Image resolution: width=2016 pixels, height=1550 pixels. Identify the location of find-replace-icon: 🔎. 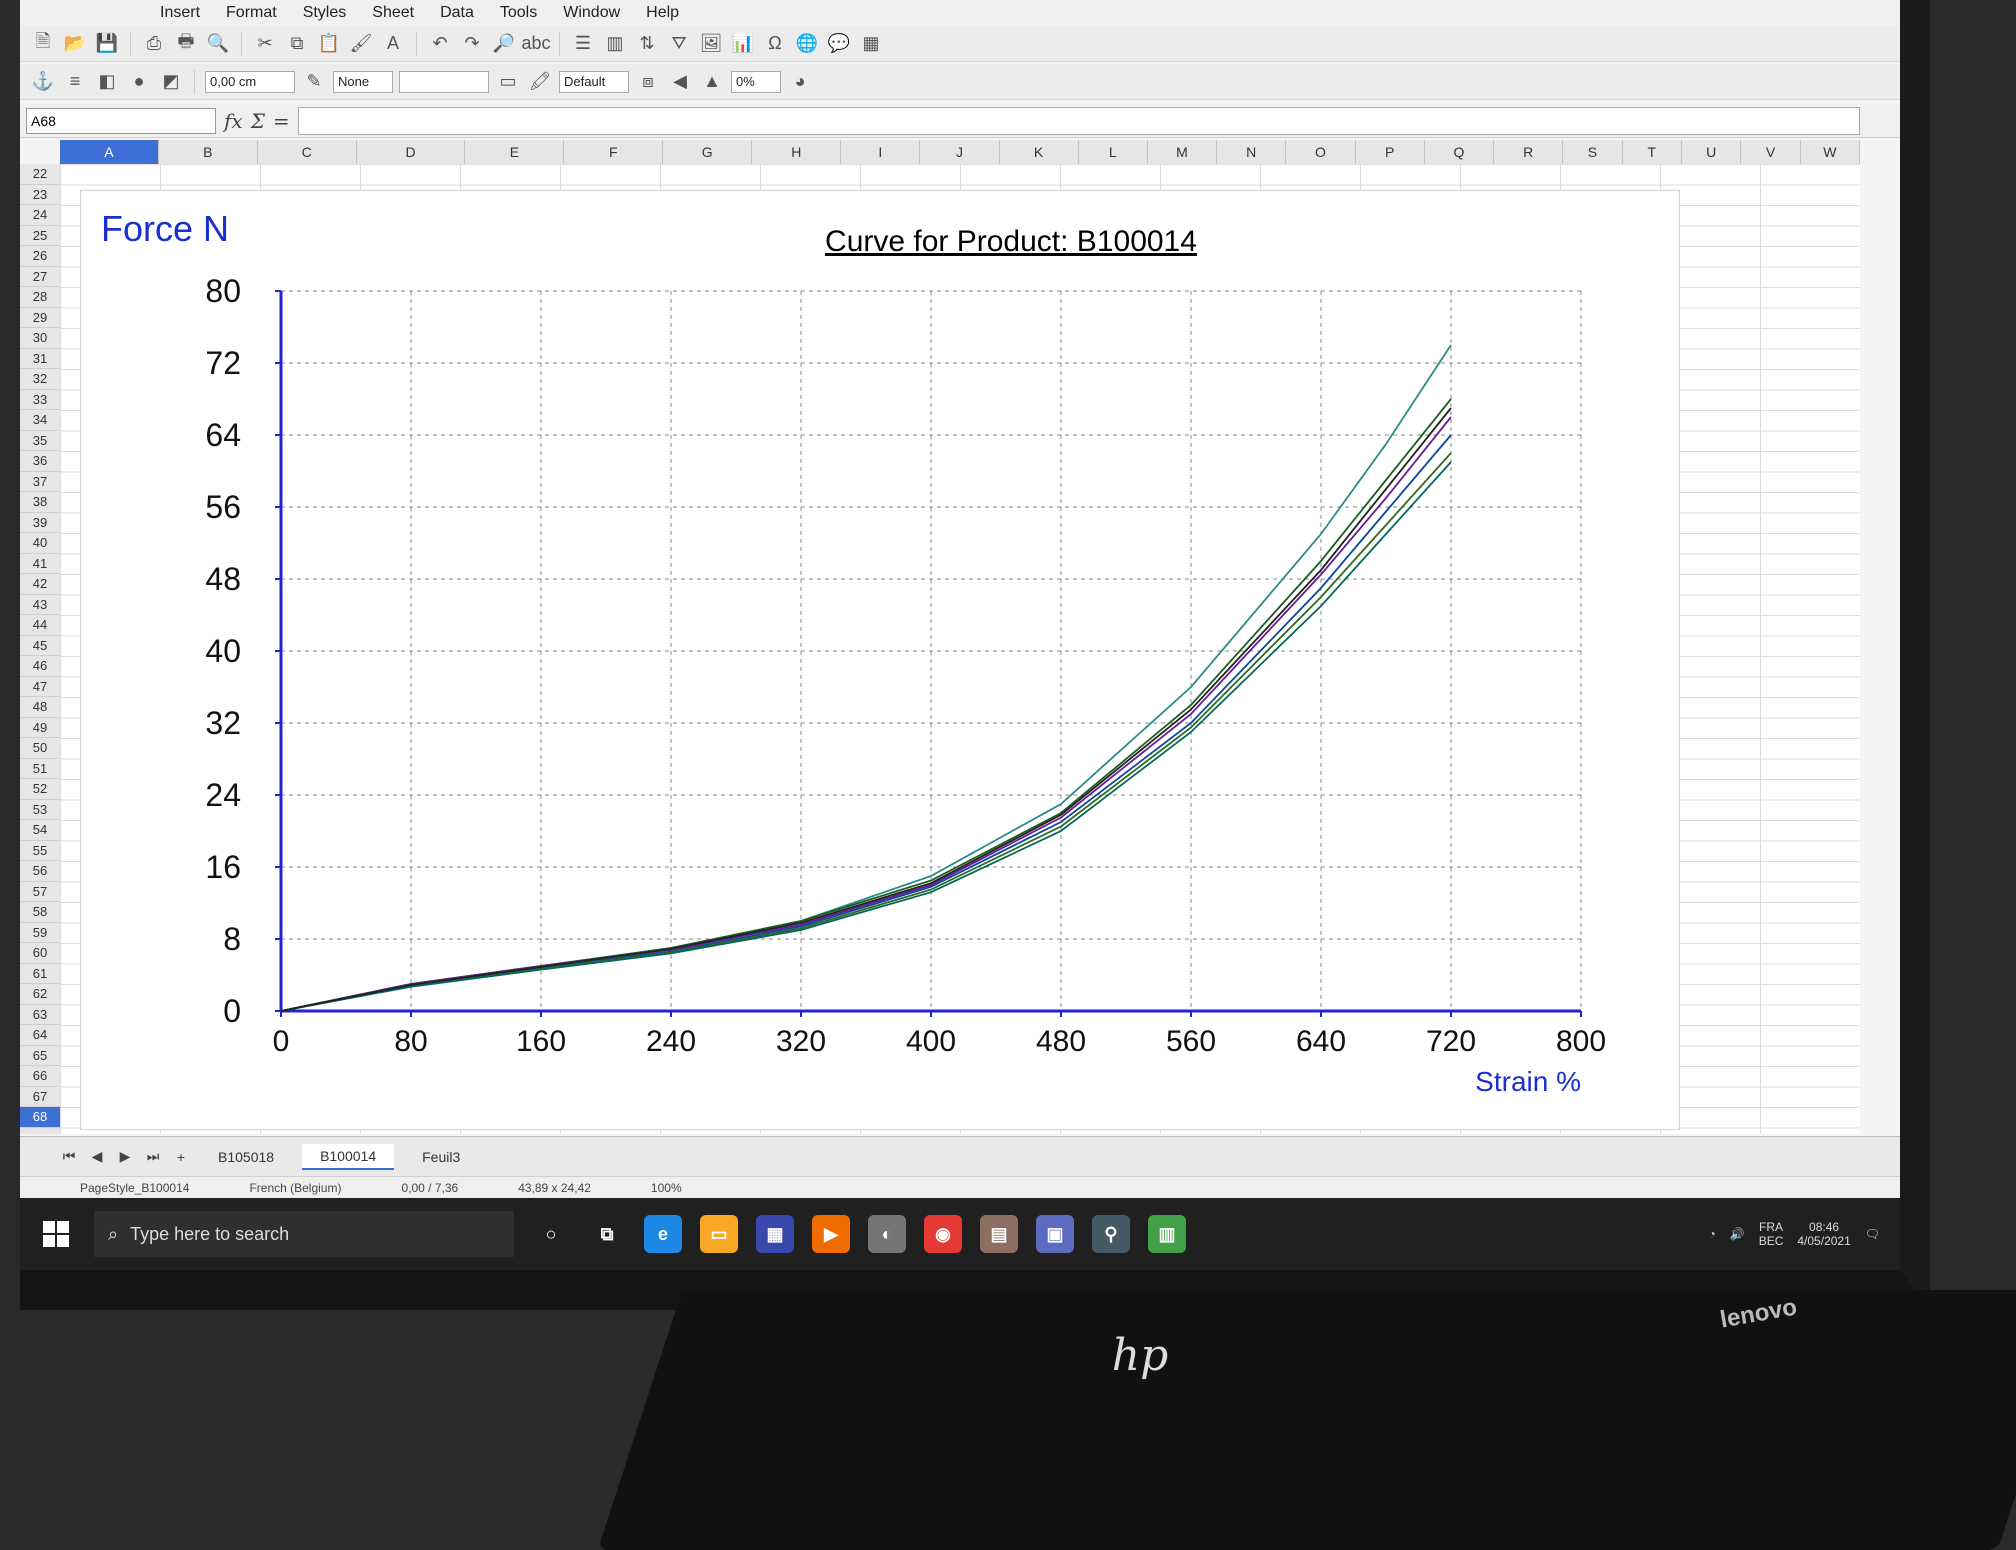
(504, 44).